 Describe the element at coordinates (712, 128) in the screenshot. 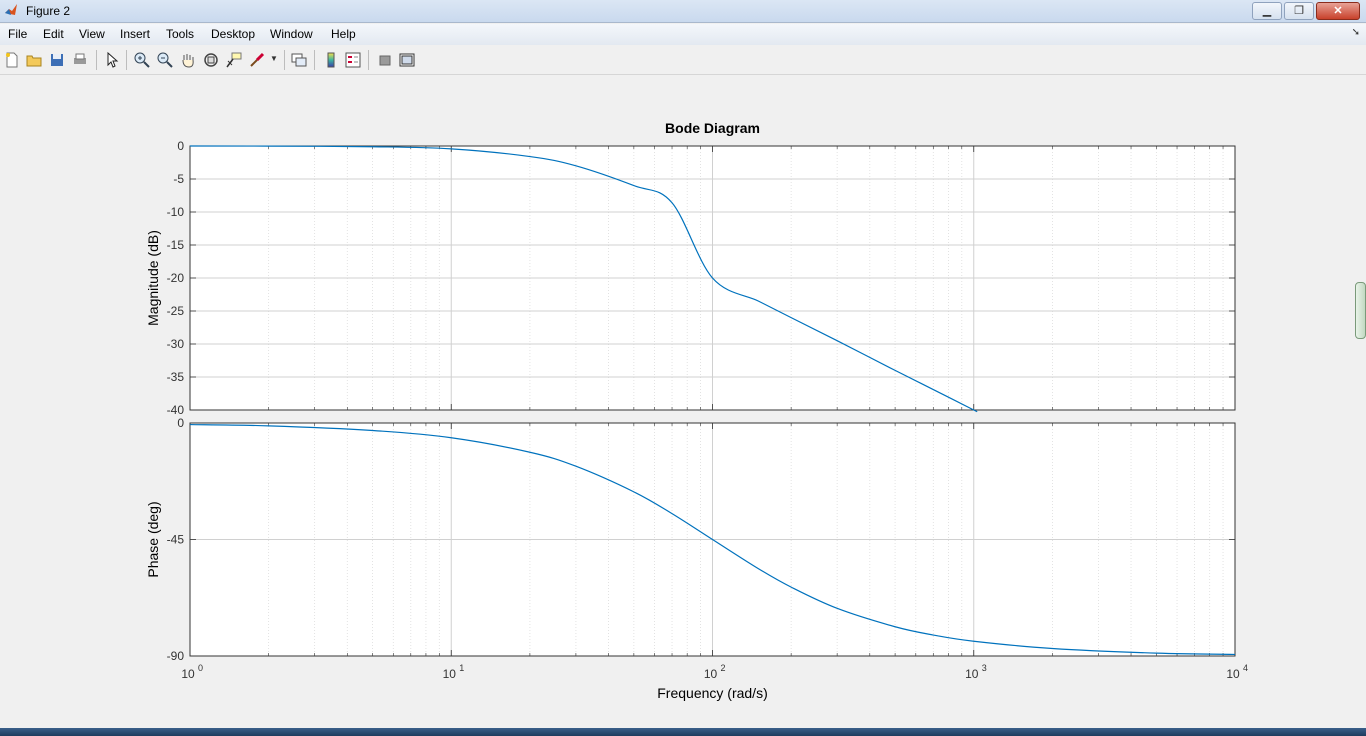

I see `chart-title: Bode Diagram` at that location.